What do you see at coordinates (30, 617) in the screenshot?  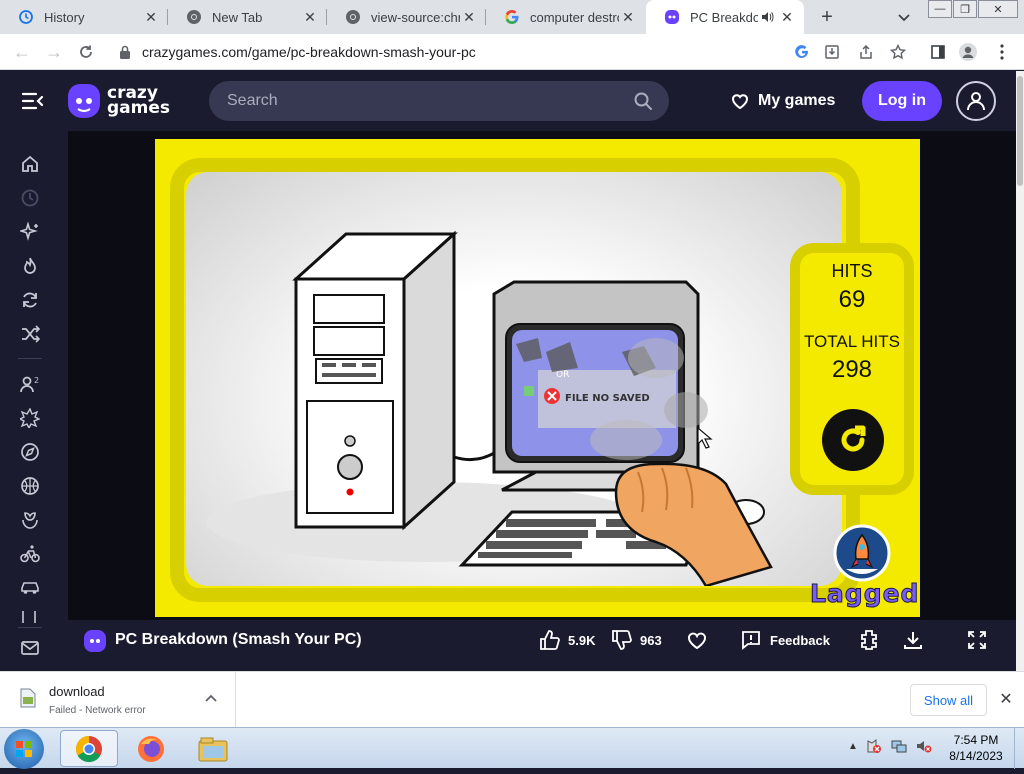 I see `card-icon` at bounding box center [30, 617].